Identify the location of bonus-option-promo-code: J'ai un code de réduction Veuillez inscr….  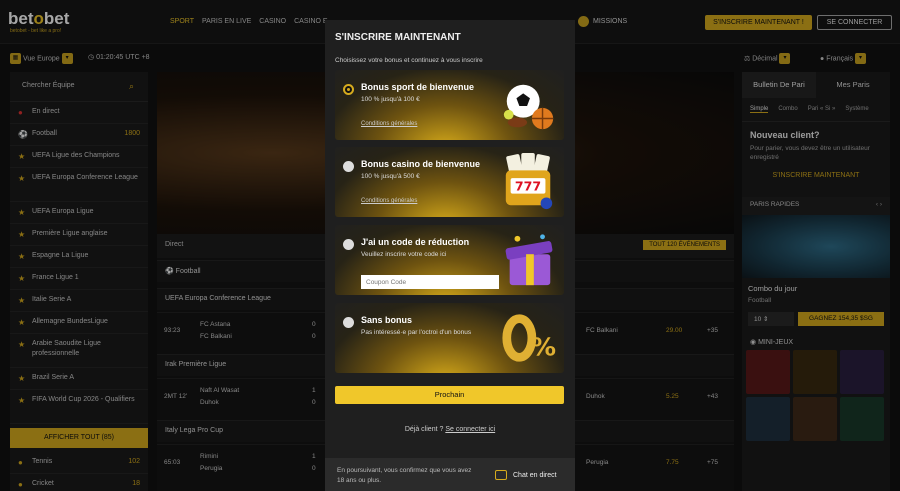
(449, 260).